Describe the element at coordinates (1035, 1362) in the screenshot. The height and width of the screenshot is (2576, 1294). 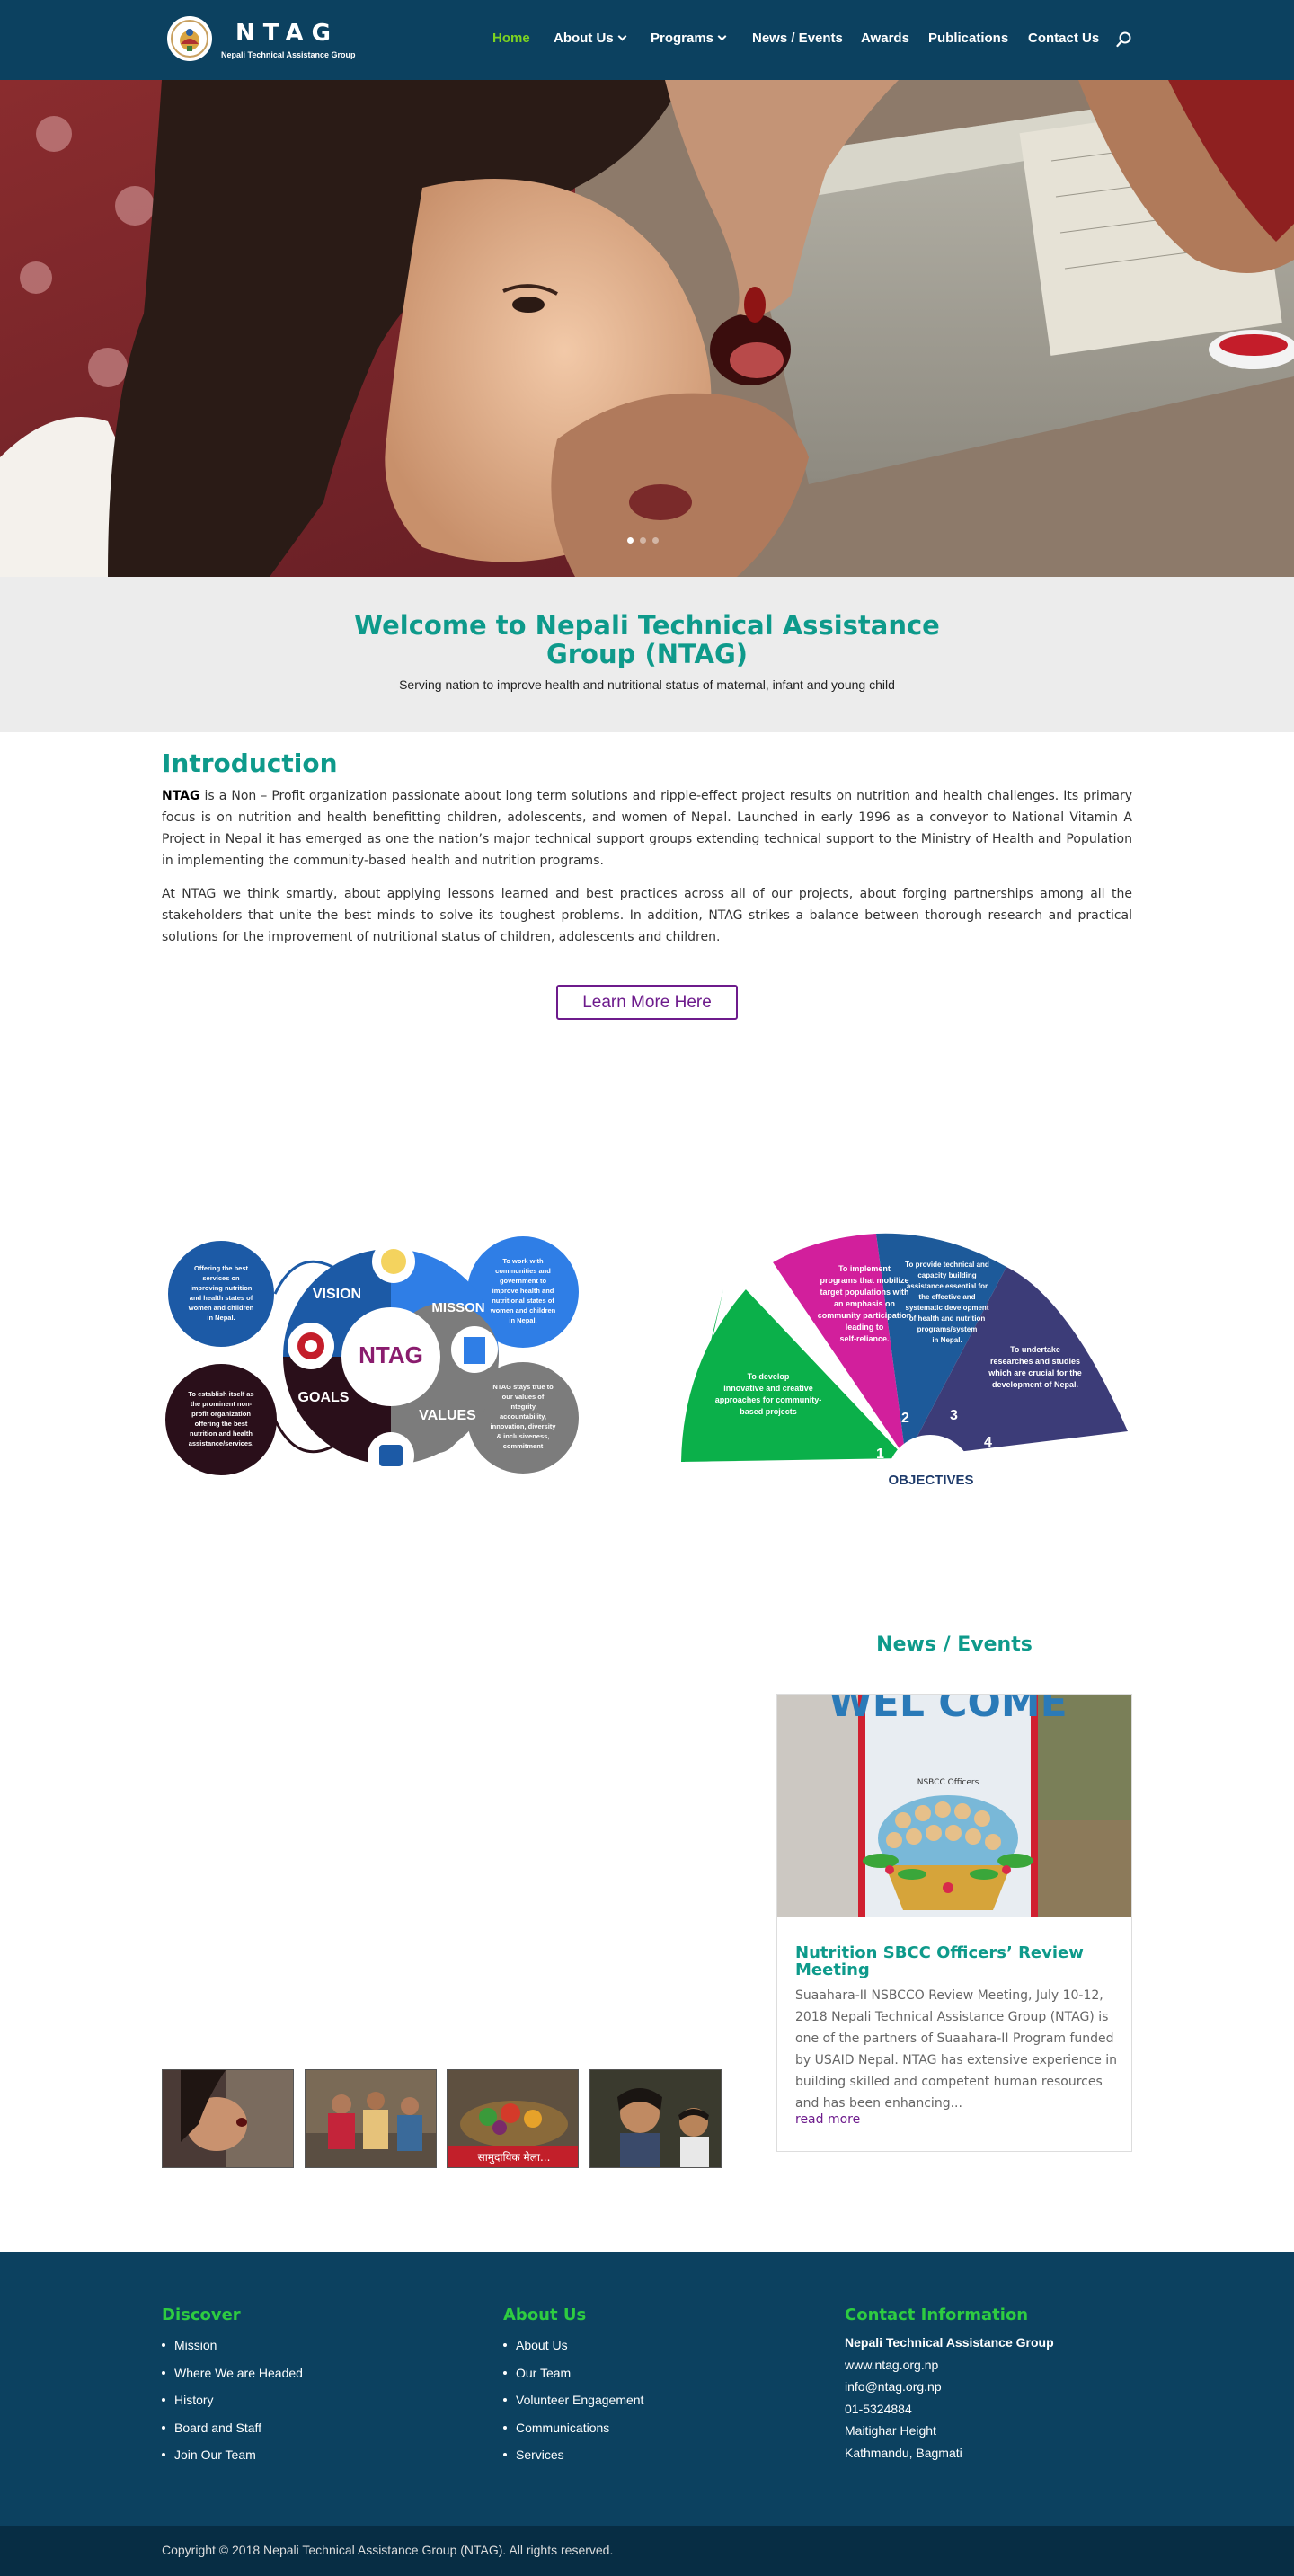
I see `objective-4-text-line: researches and studies` at that location.